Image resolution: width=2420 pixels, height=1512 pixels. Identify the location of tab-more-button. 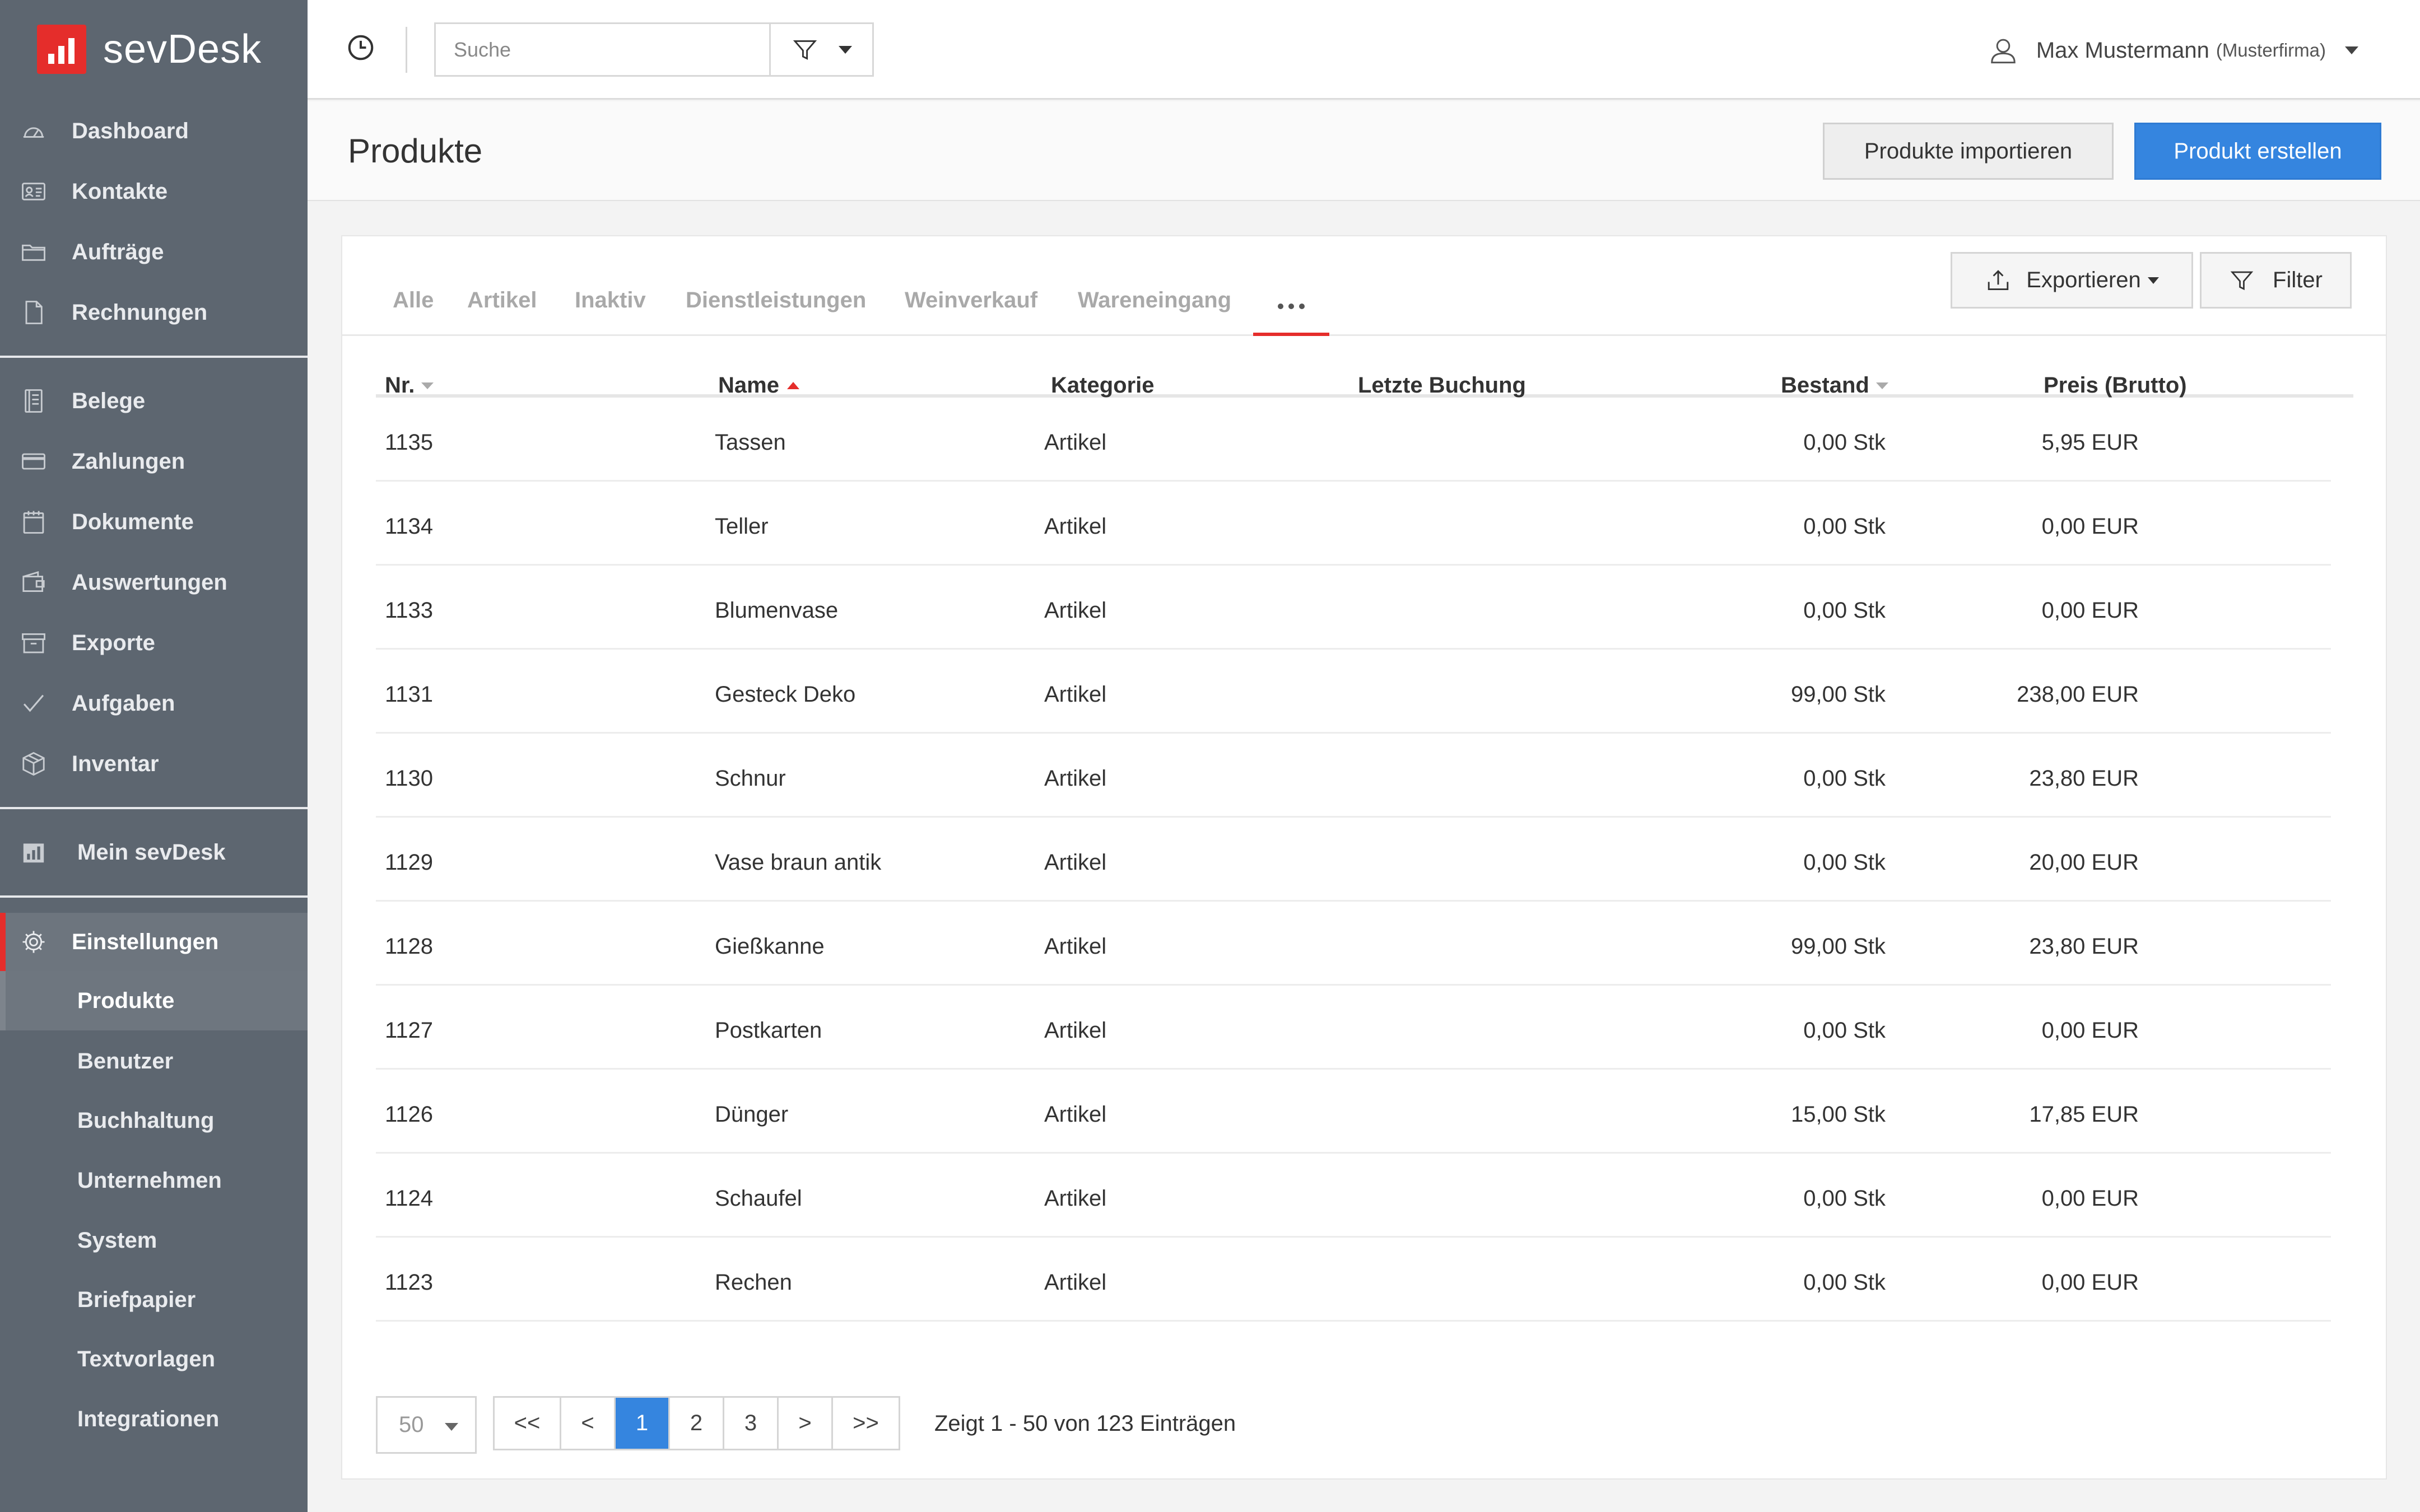
(1291, 307).